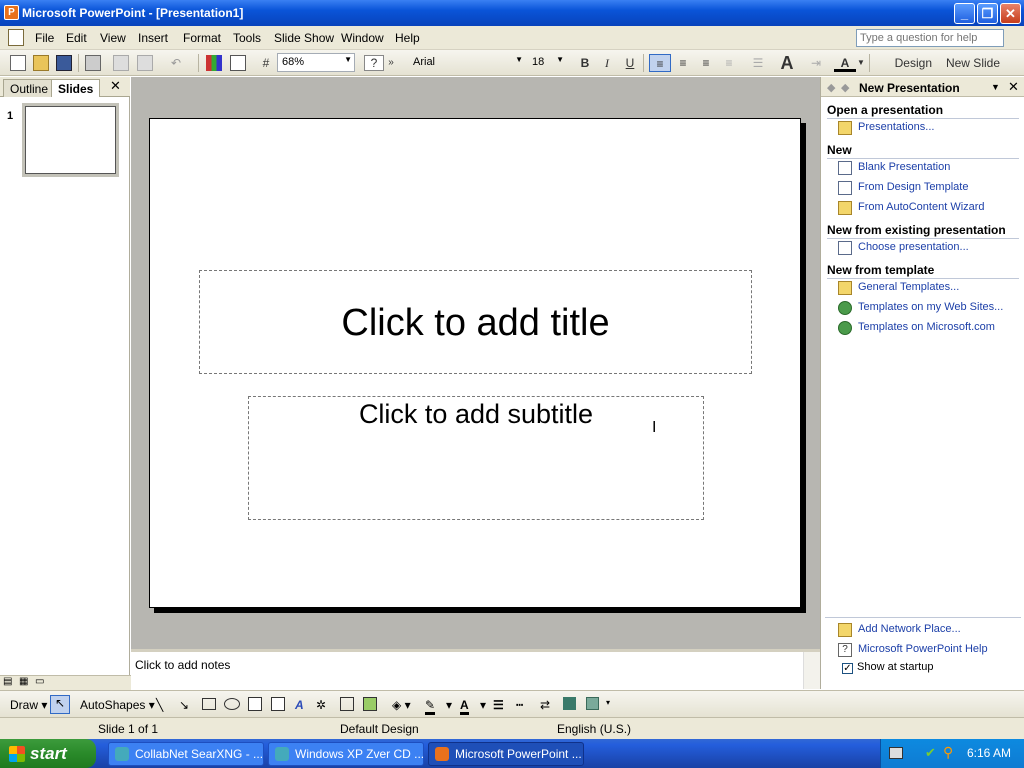  What do you see at coordinates (16, 37) in the screenshot?
I see `document-menu-icon` at bounding box center [16, 37].